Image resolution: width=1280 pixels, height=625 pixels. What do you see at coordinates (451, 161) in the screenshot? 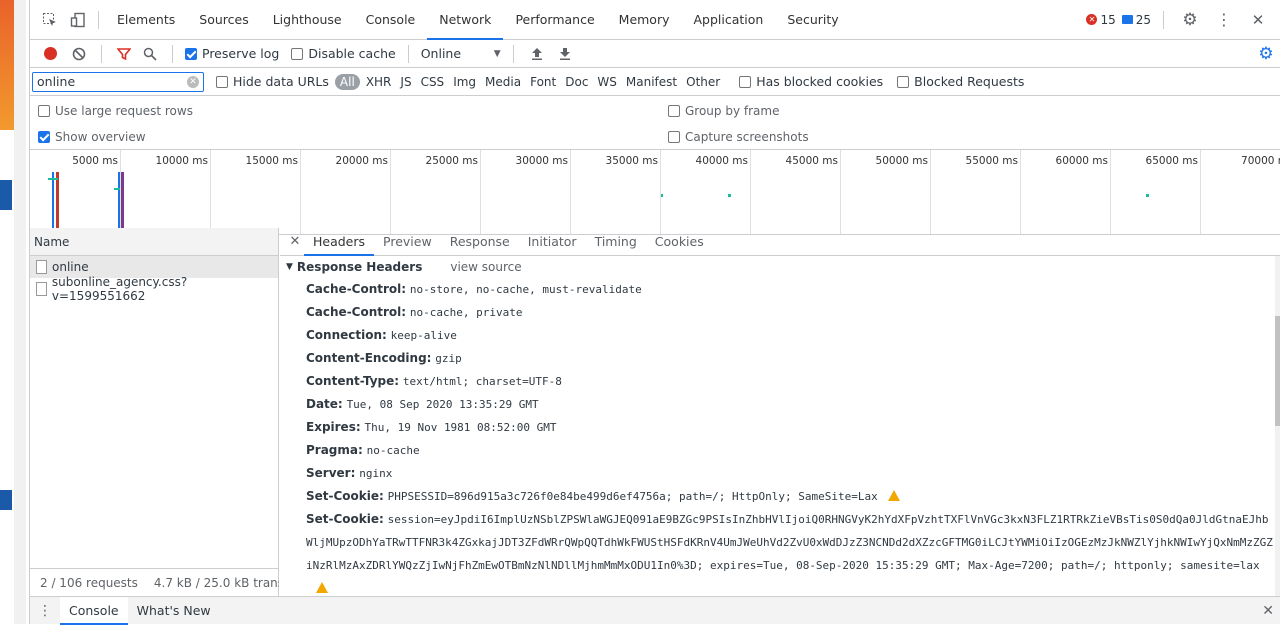
I see `timeline-tick-label: 25000 ms` at bounding box center [451, 161].